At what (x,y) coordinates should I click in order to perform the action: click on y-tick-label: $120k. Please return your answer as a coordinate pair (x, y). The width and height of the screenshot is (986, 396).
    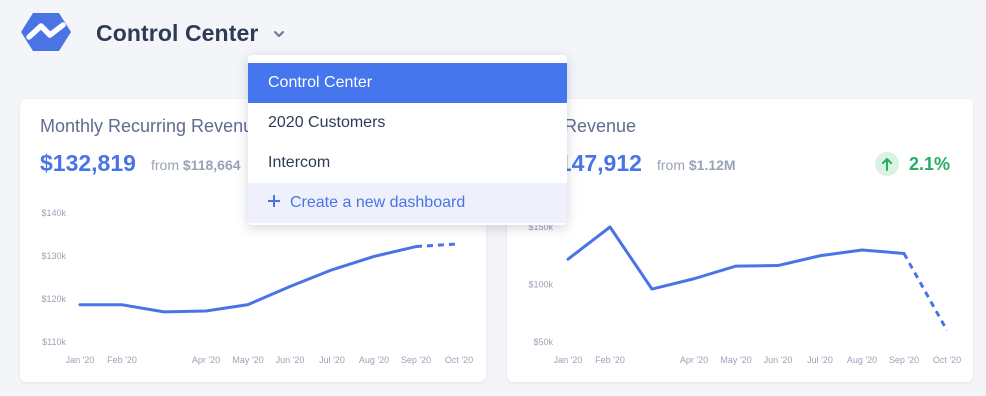
    Looking at the image, I should click on (53, 299).